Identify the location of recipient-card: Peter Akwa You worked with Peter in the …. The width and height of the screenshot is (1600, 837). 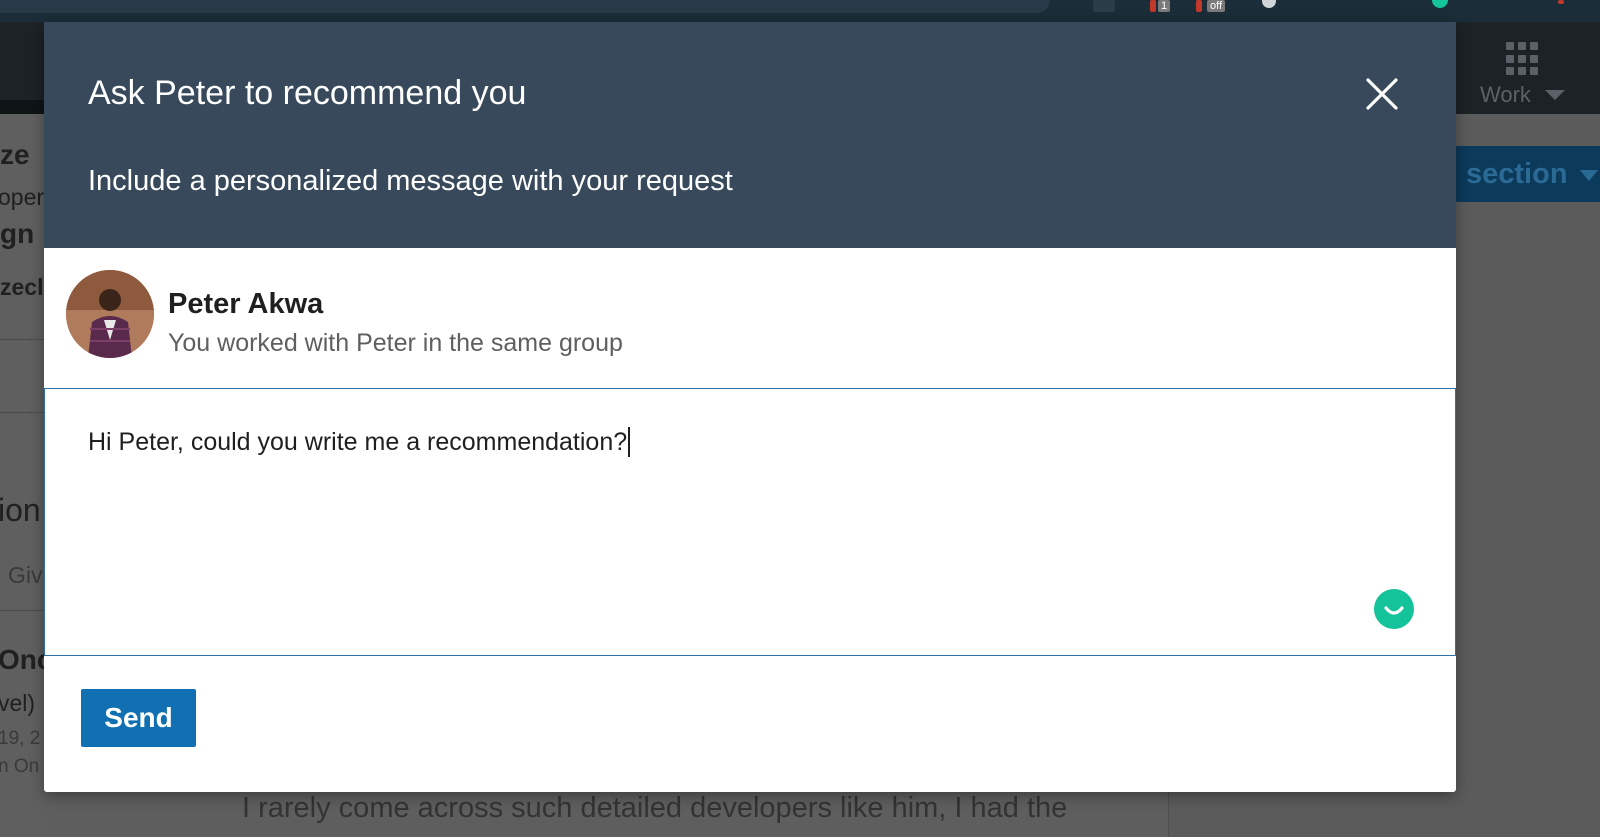
(750, 318).